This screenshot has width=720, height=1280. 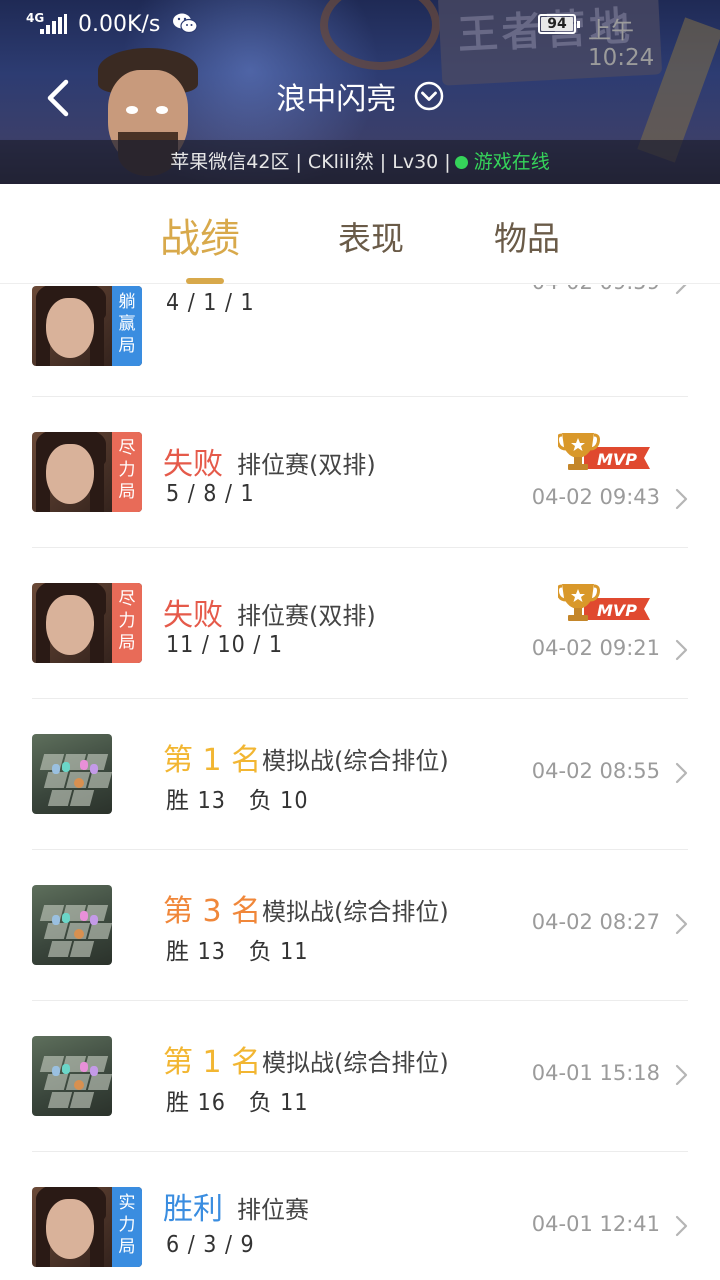 I want to click on chevron-down-icon, so click(x=429, y=96).